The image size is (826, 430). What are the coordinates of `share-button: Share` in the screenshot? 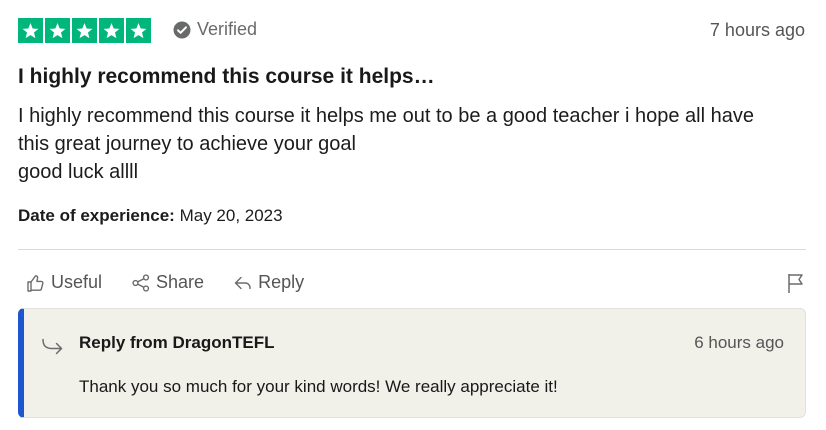 It's located at (167, 282).